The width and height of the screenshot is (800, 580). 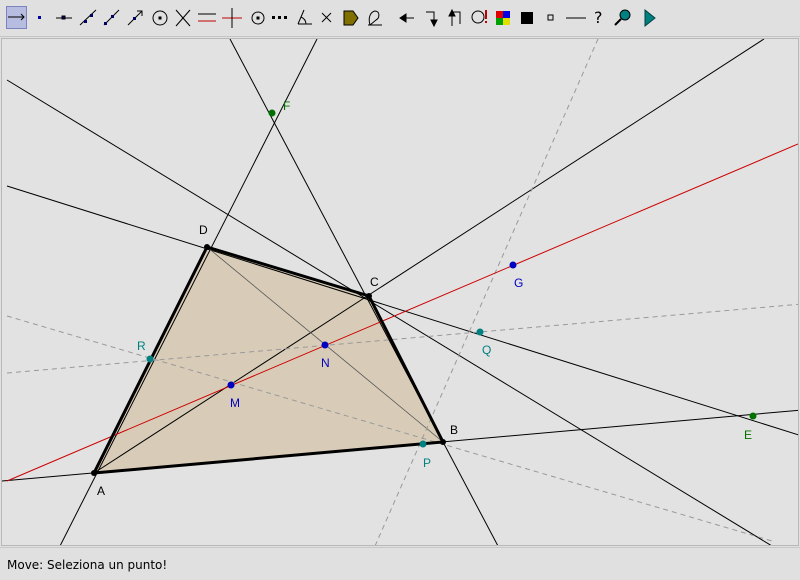 What do you see at coordinates (406, 18) in the screenshot?
I see `undo-arrow-icon` at bounding box center [406, 18].